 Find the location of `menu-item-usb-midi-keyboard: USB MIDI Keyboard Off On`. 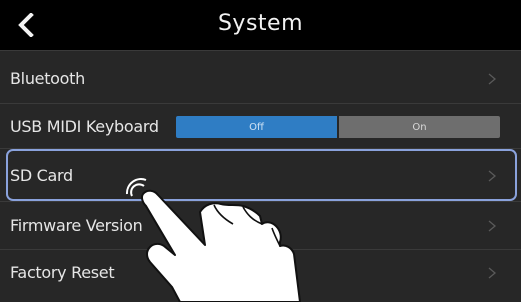

menu-item-usb-midi-keyboard: USB MIDI Keyboard Off On is located at coordinates (260, 125).